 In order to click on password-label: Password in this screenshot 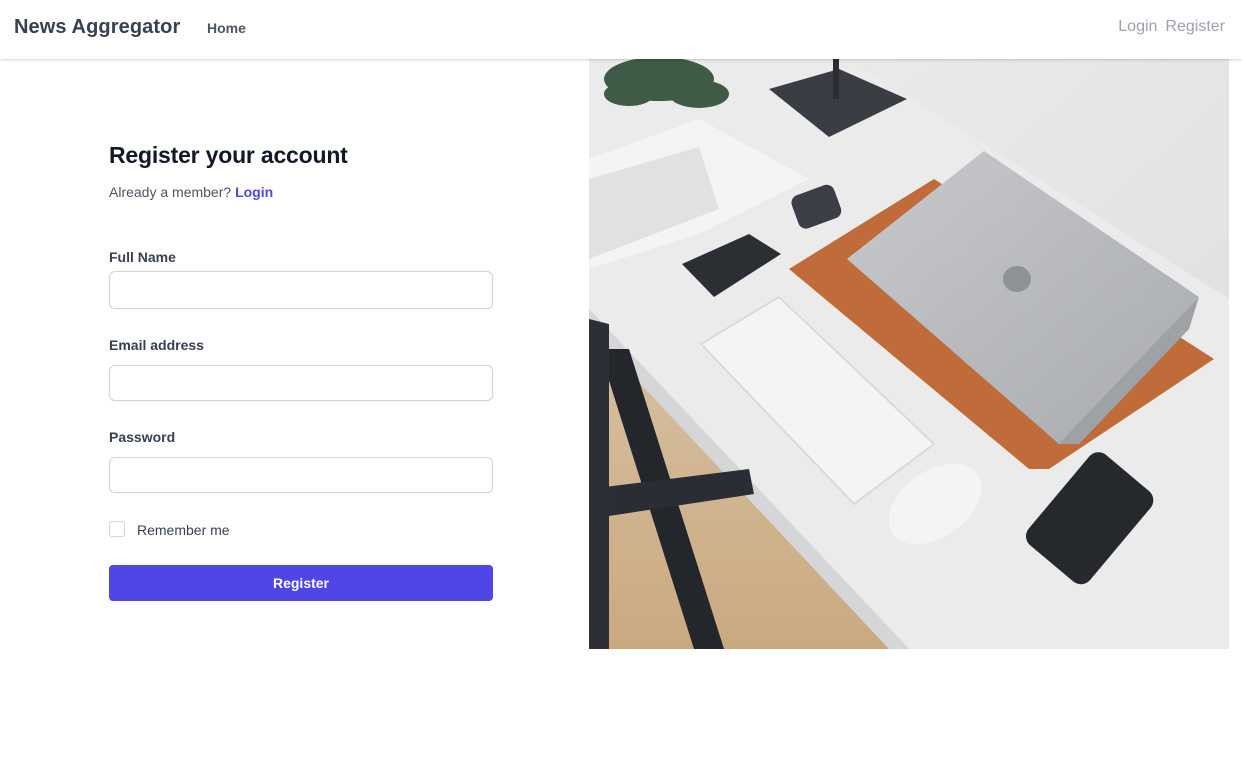, I will do `click(142, 437)`.